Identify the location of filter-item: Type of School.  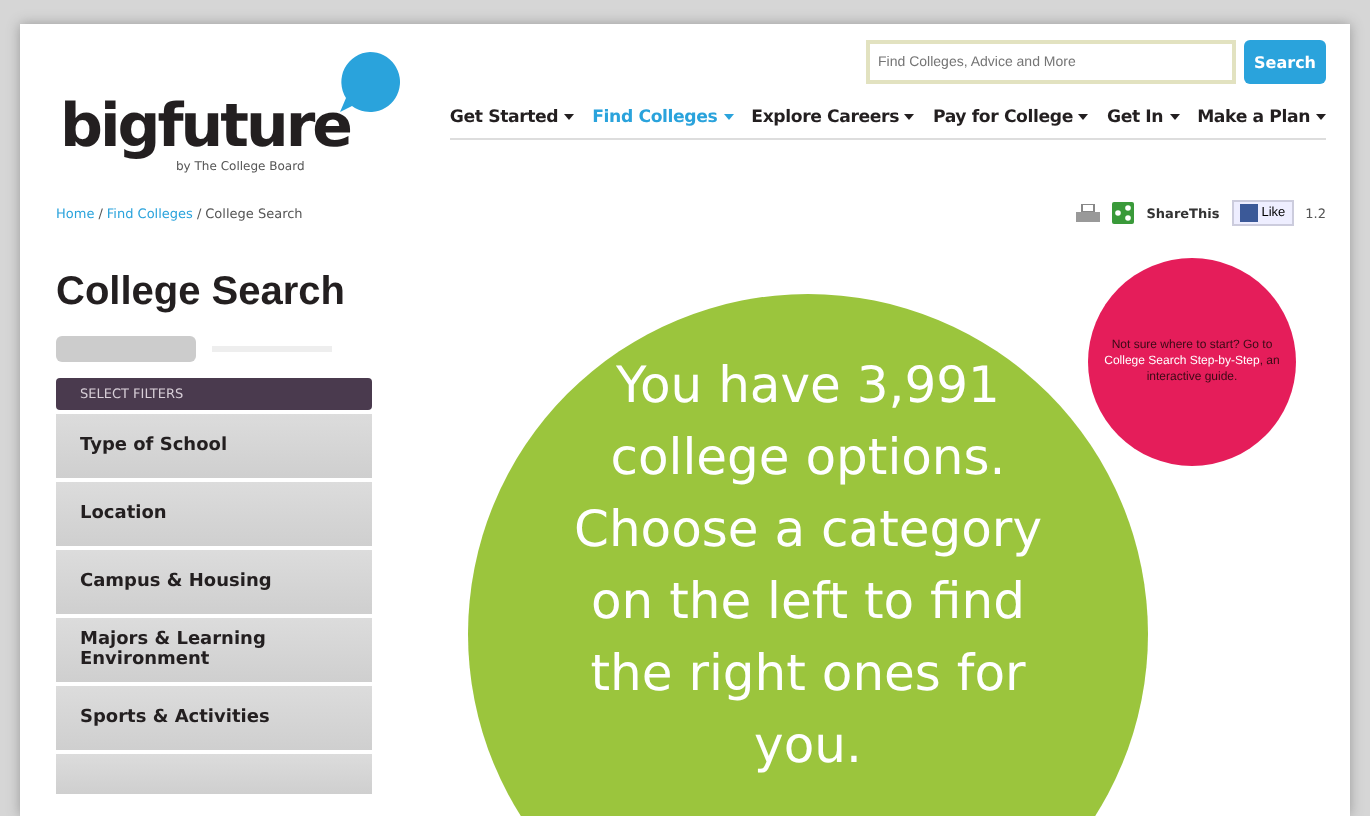
(214, 446).